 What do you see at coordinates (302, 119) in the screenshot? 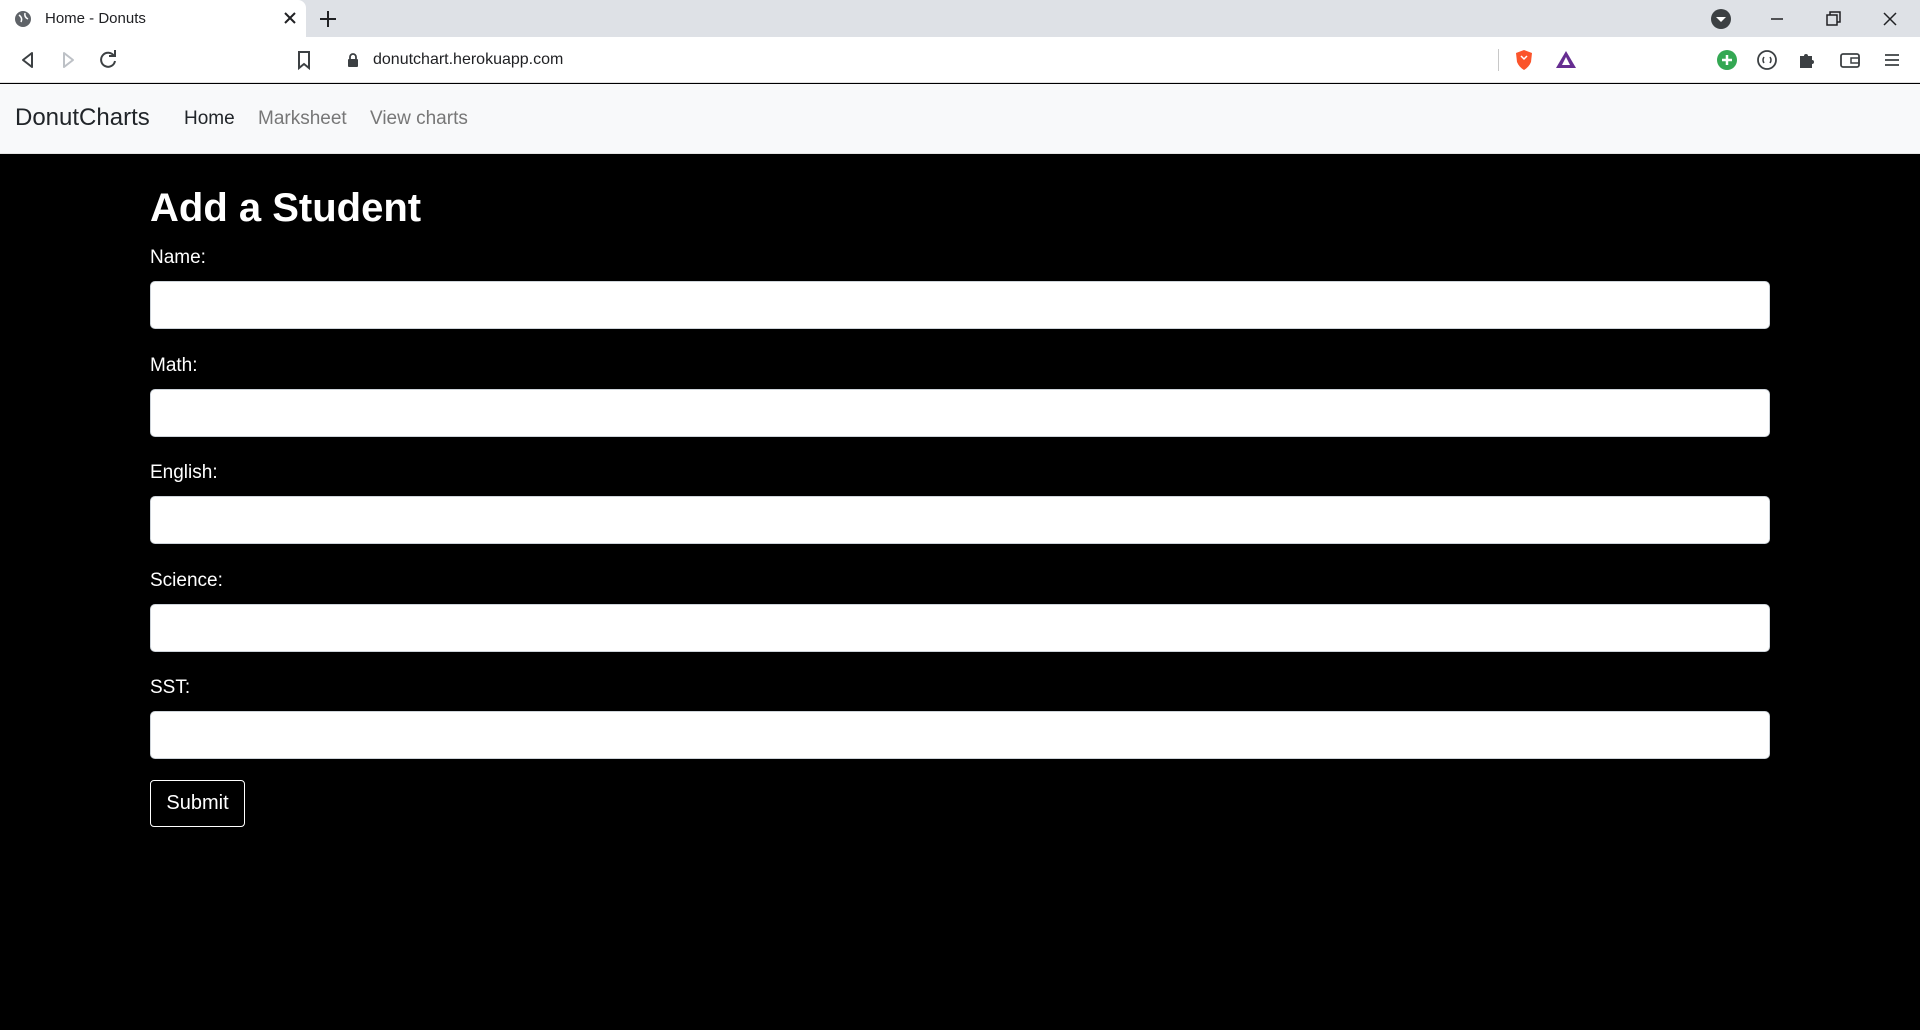
I see `nav-marksheet: Marksheet` at bounding box center [302, 119].